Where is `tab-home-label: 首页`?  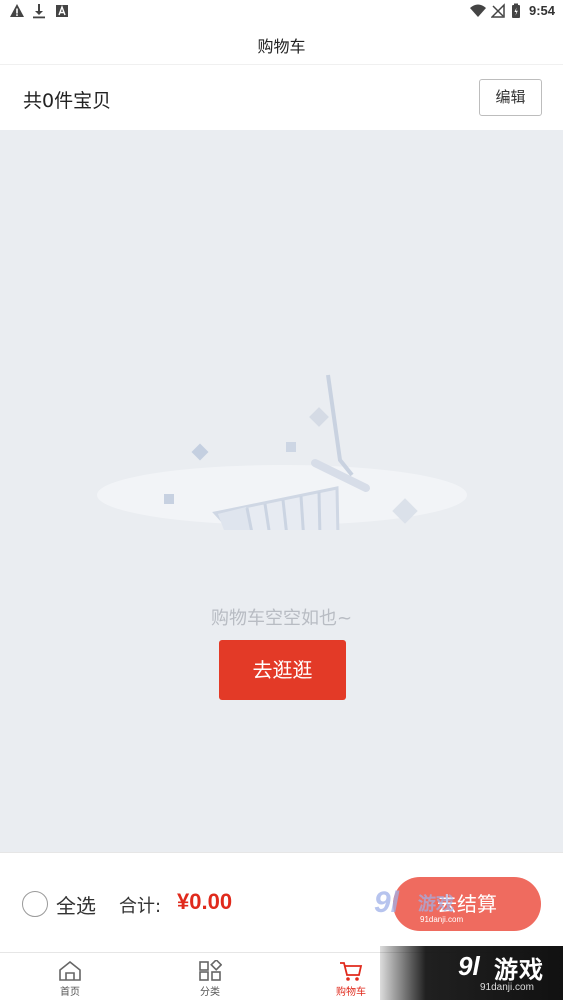
tab-home-label: 首页 is located at coordinates (70, 992).